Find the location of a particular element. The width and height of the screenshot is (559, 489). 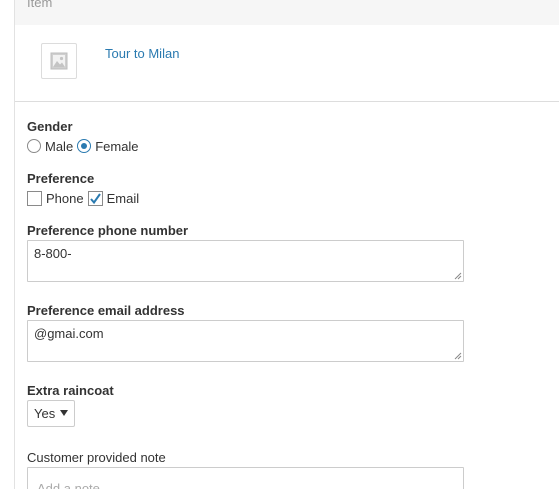

raincoat-selected-value: Yes is located at coordinates (45, 413).